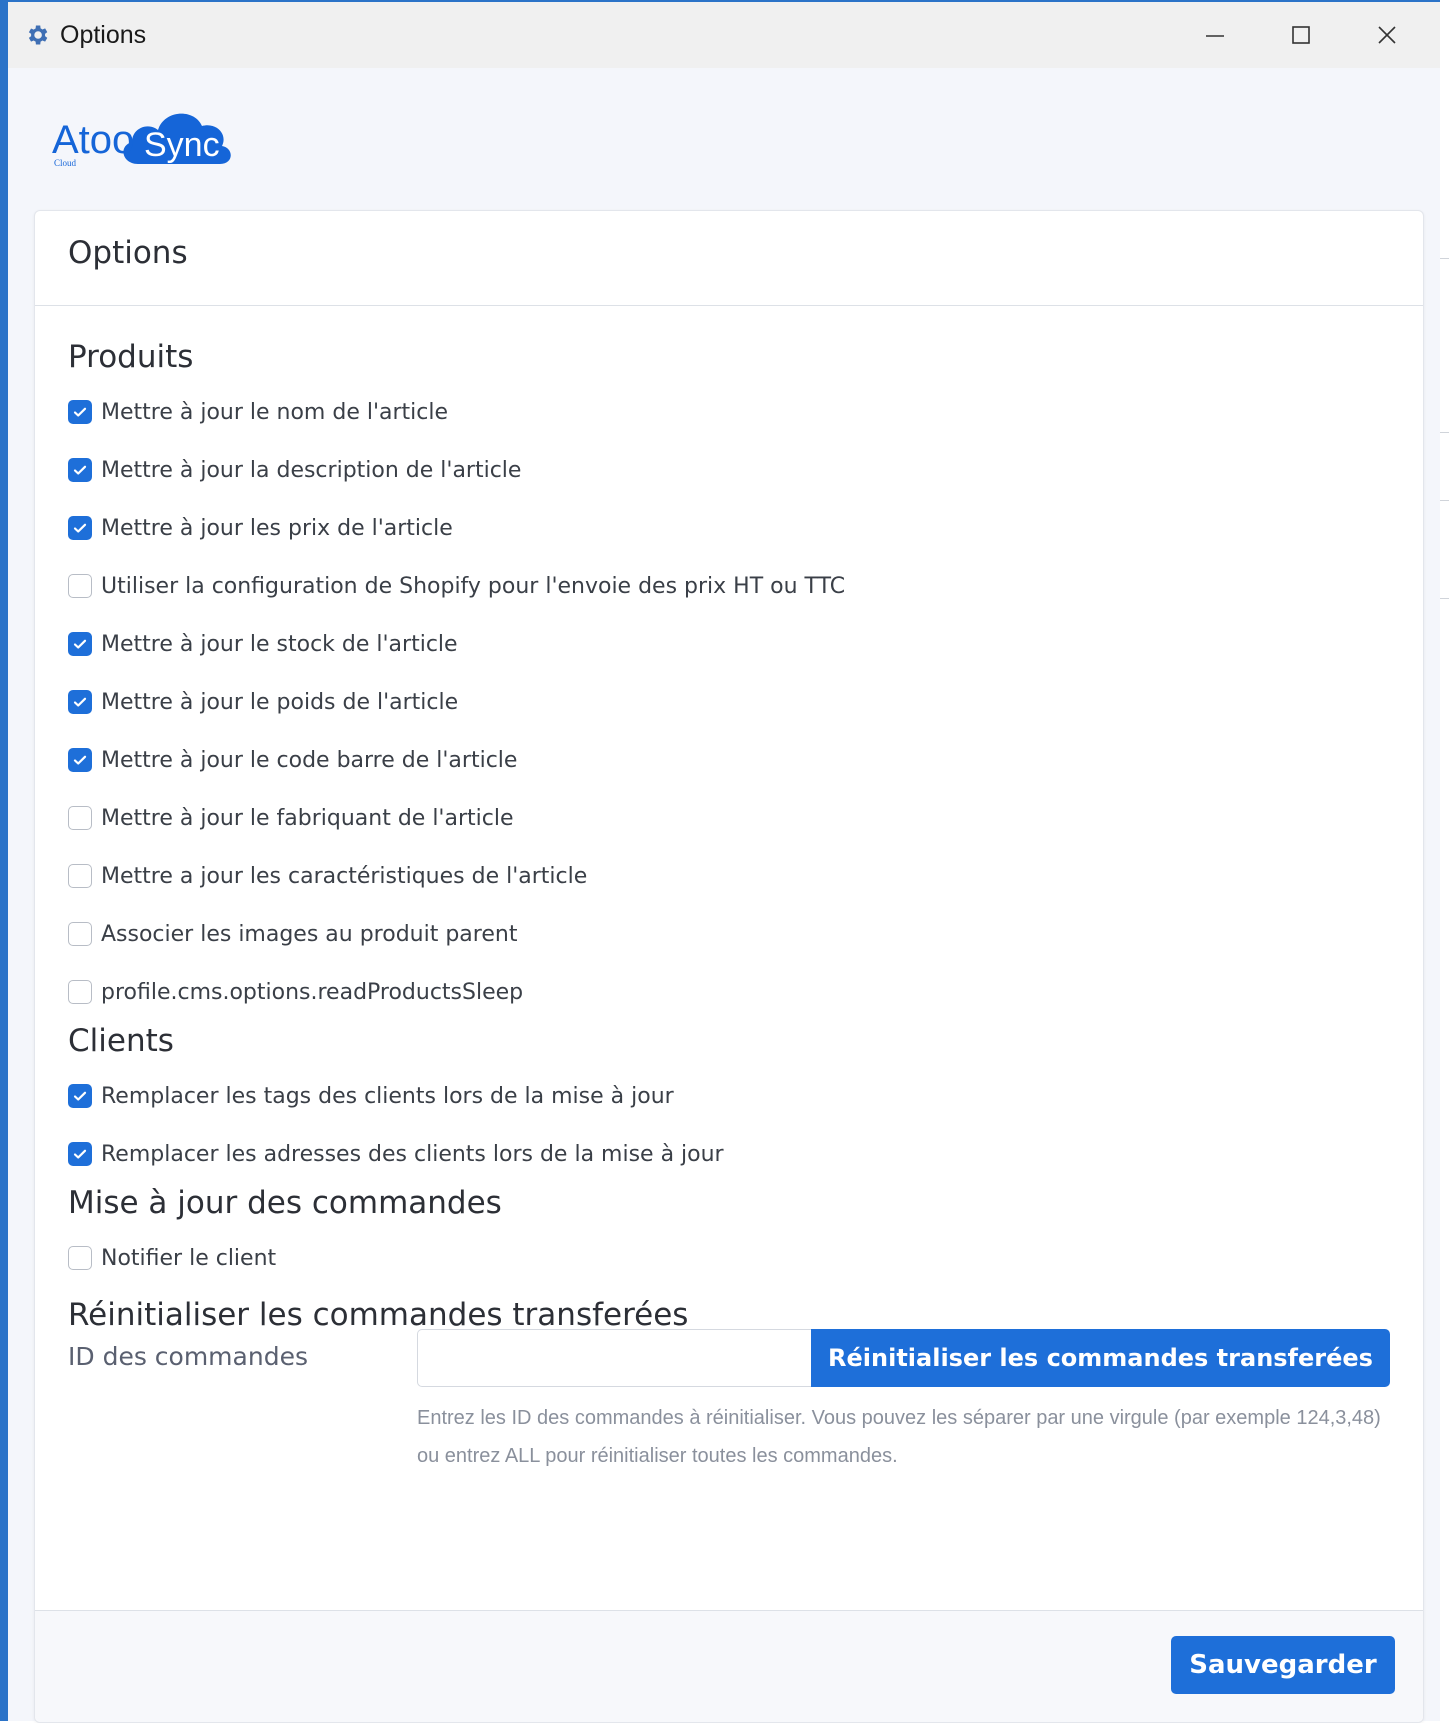 The image size is (1449, 1723). I want to click on checkbox-label: Mettre à jour les prix de l'article, so click(277, 528).